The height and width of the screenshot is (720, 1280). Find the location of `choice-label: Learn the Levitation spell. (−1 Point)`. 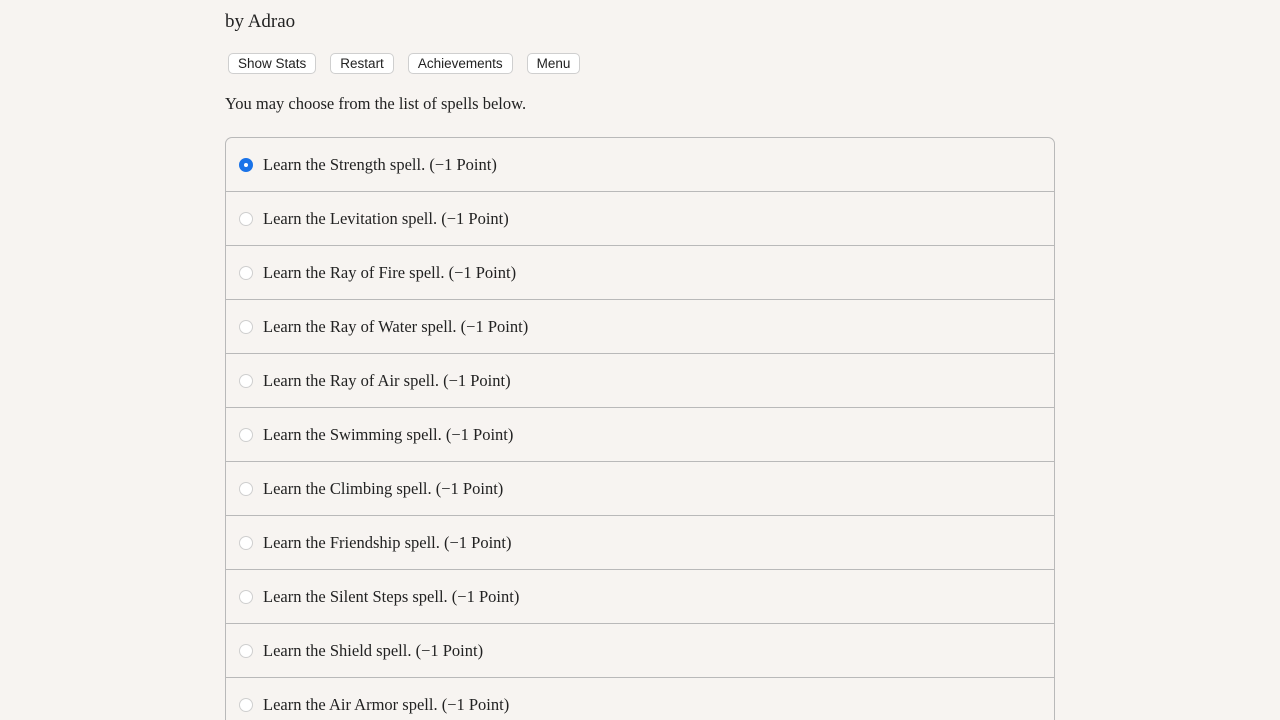

choice-label: Learn the Levitation spell. (−1 Point) is located at coordinates (386, 218).